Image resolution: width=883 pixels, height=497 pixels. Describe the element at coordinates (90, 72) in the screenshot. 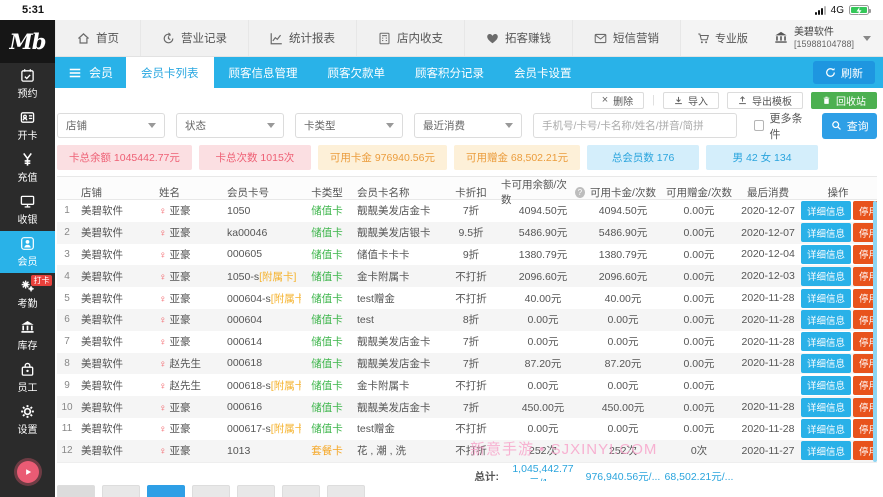

I see `module-menu: 会员` at that location.